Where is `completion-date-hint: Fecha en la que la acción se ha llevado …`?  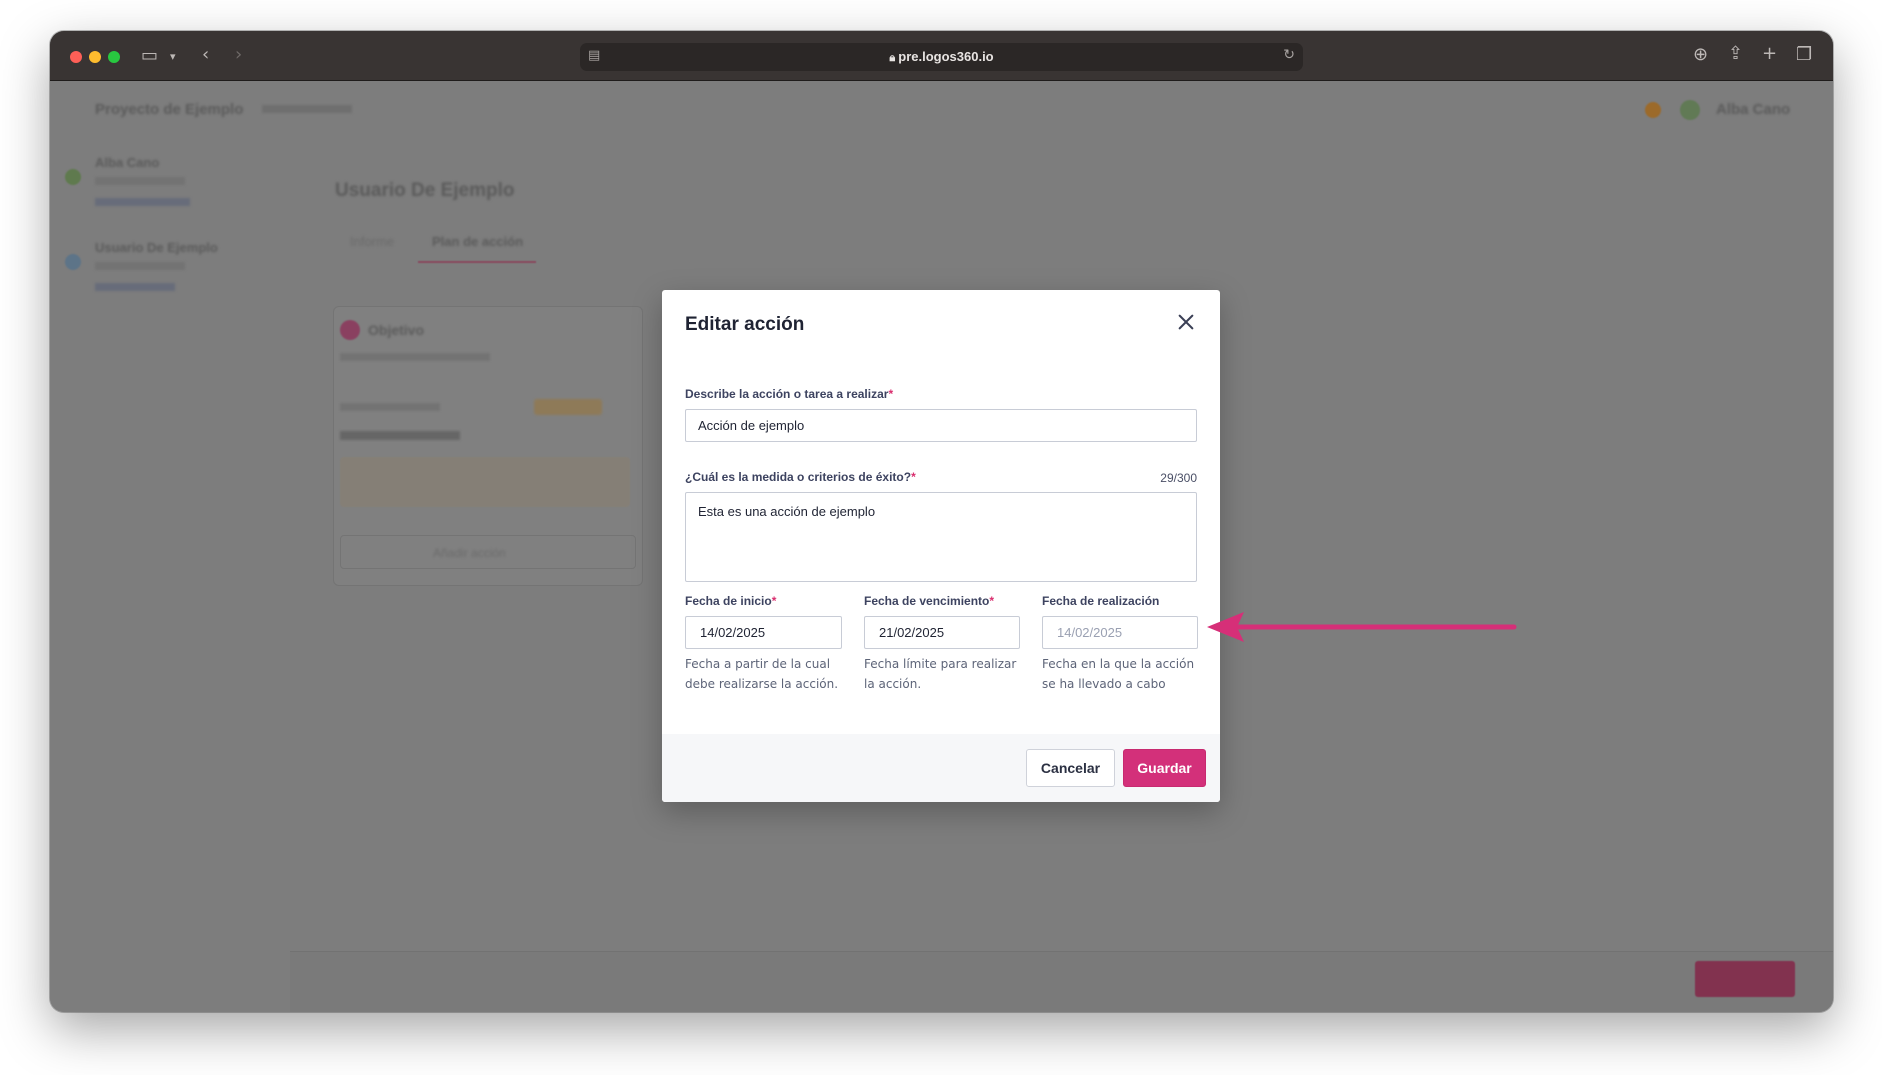
completion-date-hint: Fecha en la que la acción se ha llevado … is located at coordinates (1118, 674).